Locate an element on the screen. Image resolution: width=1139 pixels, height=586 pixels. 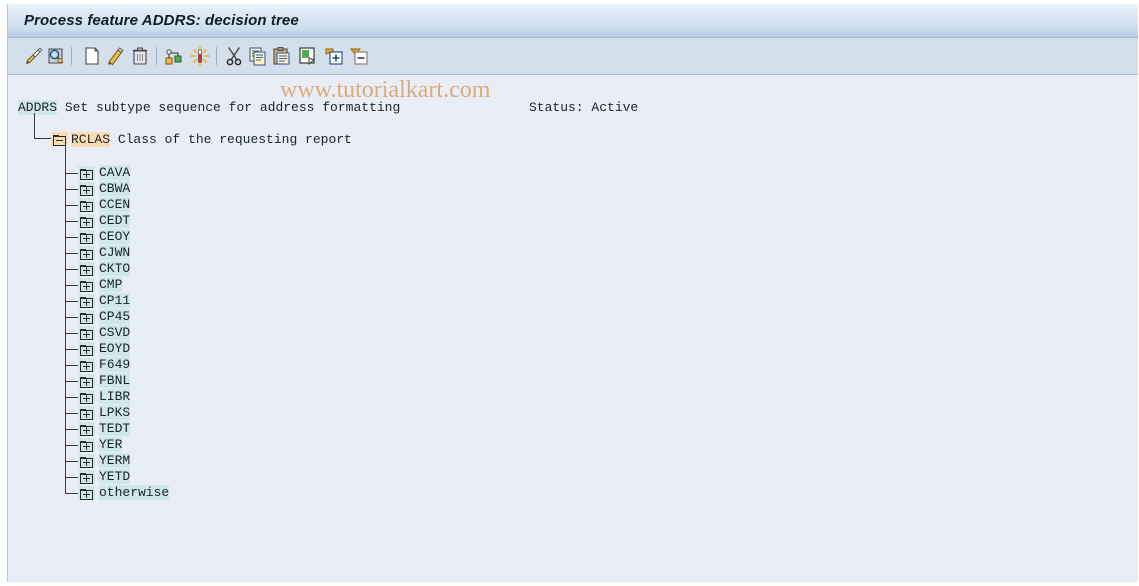
copy-icon is located at coordinates (258, 56).